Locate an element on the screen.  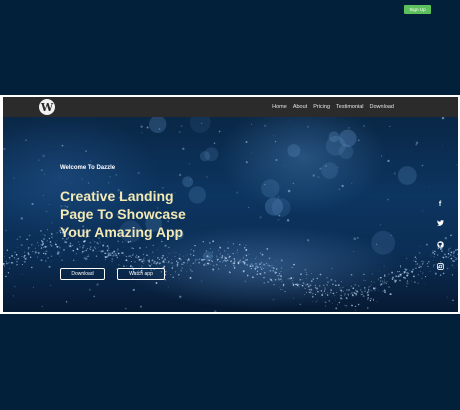
watch-app-button: Watch app is located at coordinates (141, 274).